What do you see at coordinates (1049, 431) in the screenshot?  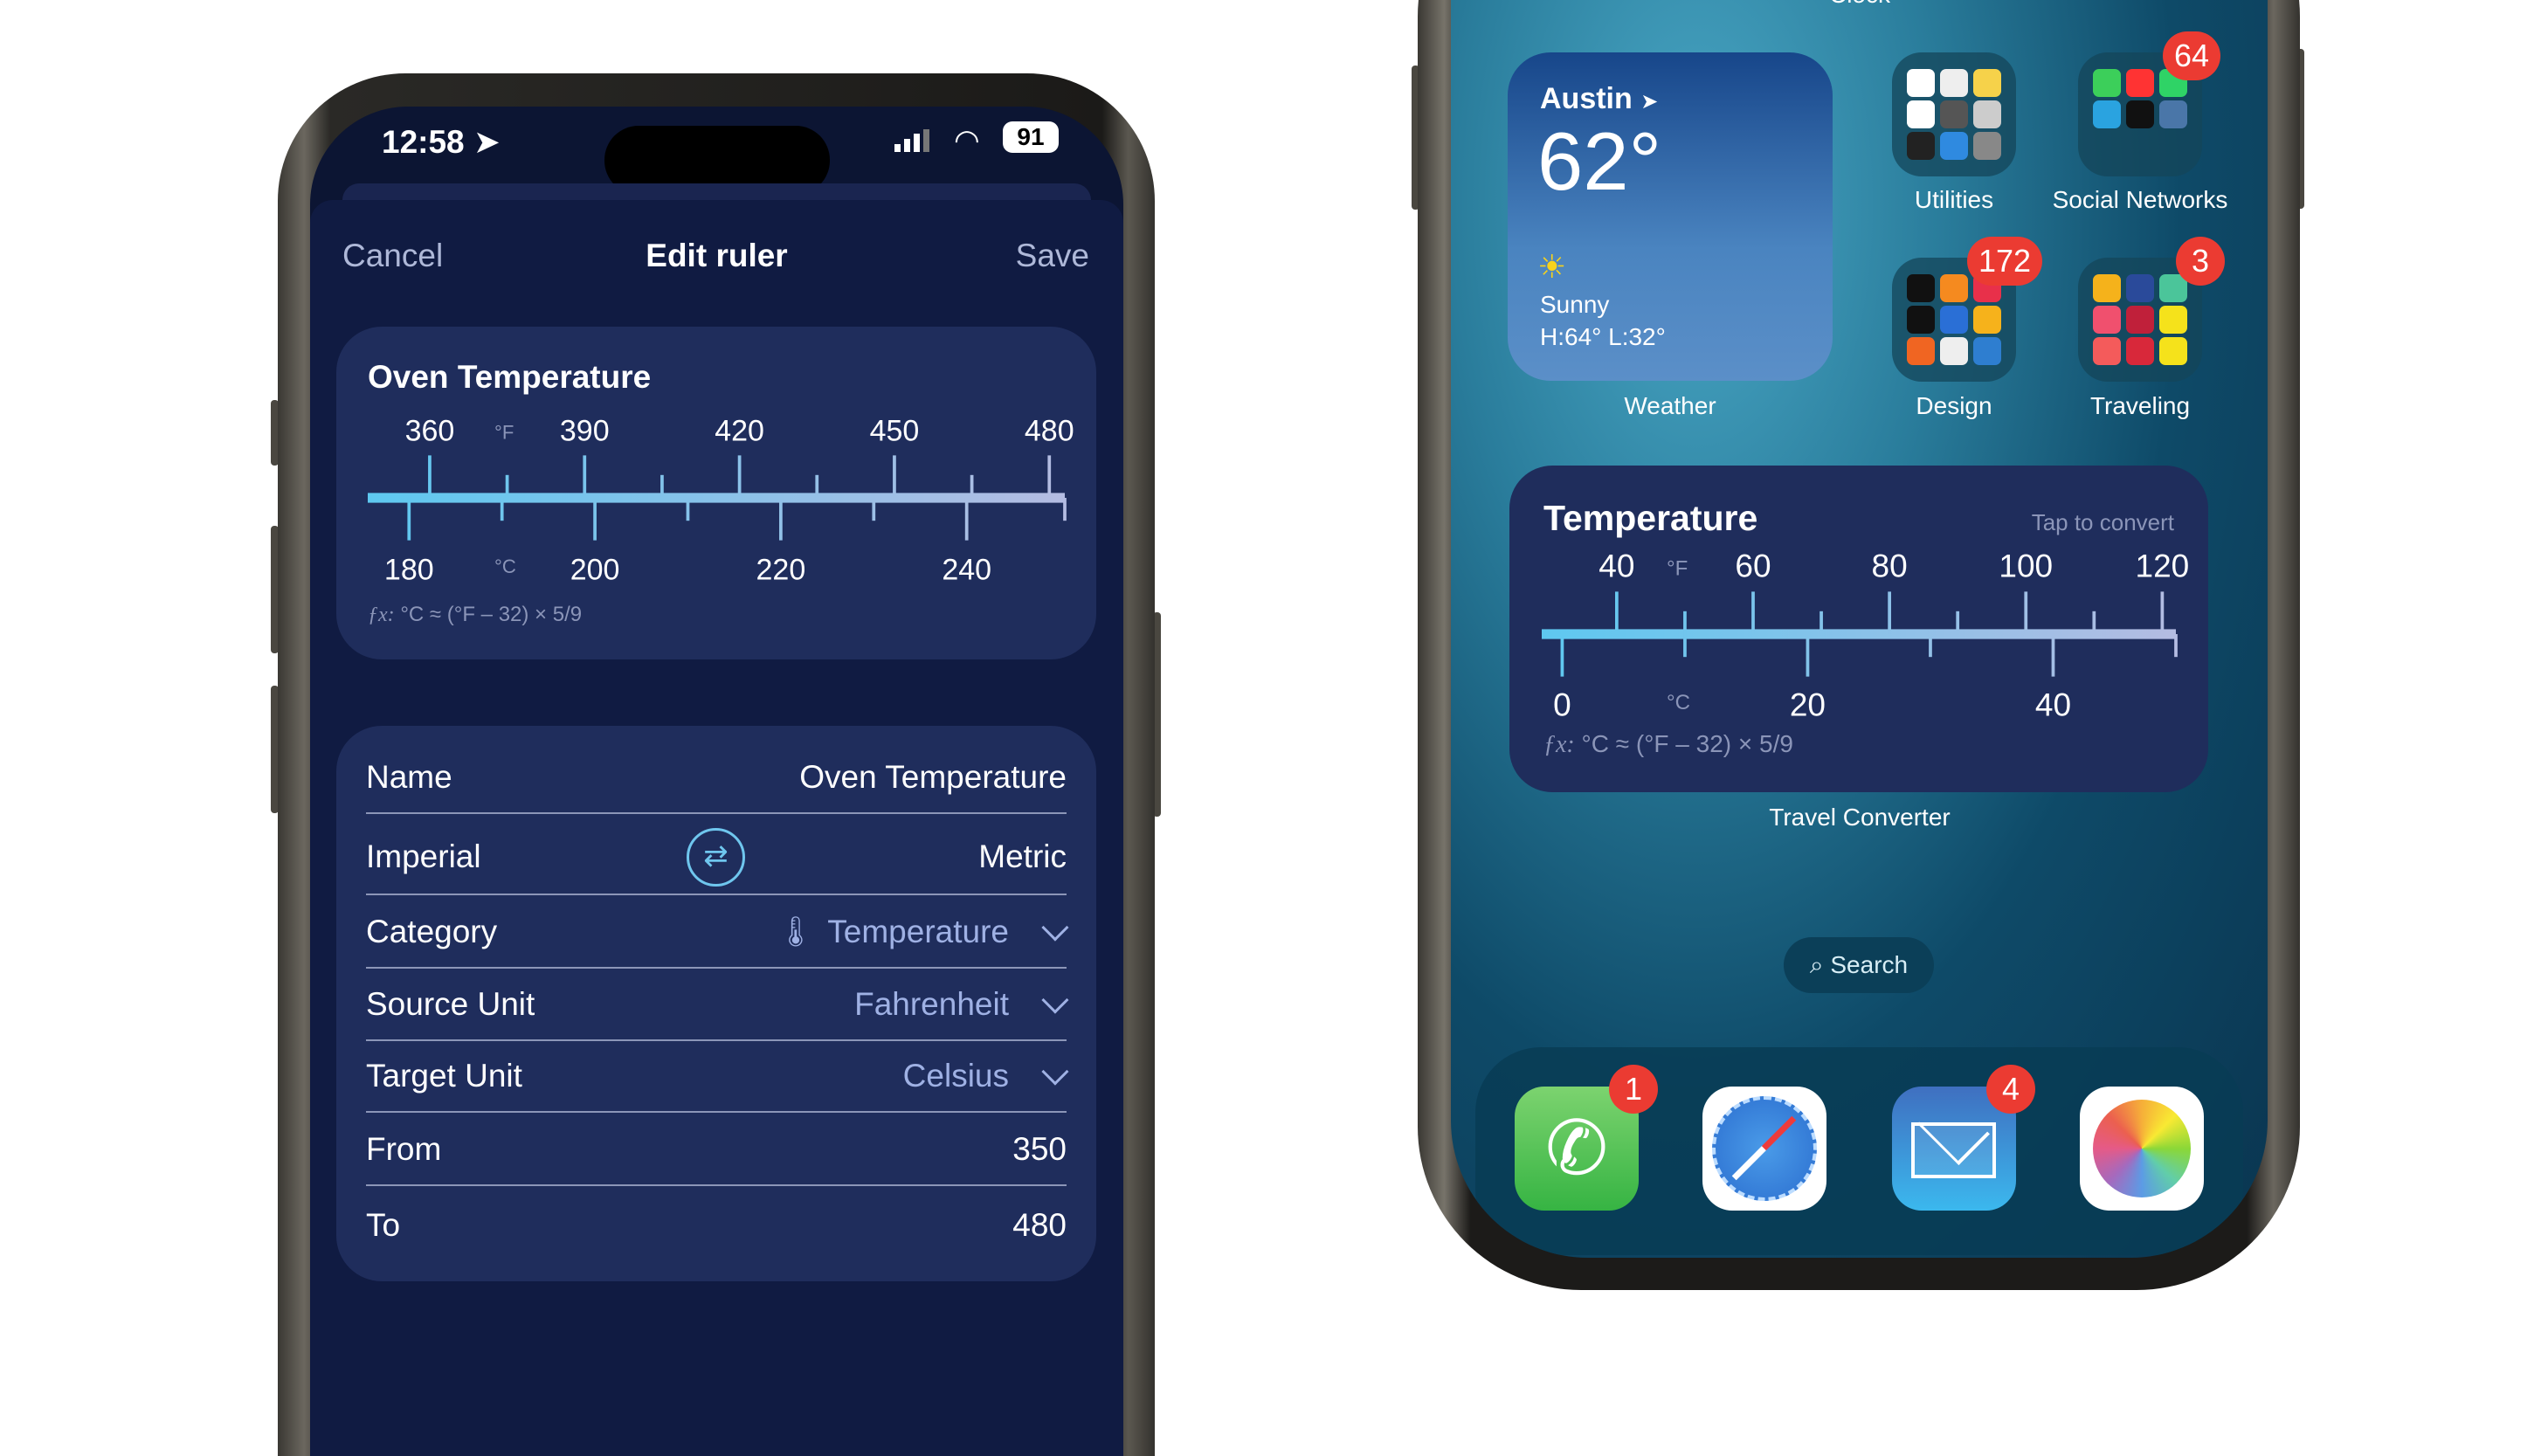 I see `f-tick-label: 480` at bounding box center [1049, 431].